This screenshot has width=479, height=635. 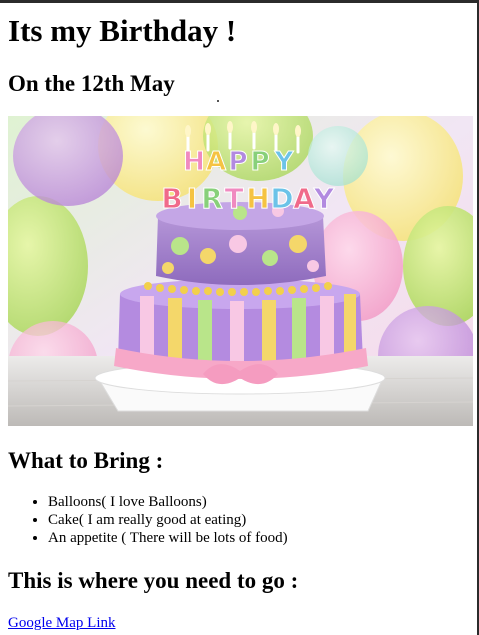 What do you see at coordinates (91, 83) in the screenshot?
I see `date-heading: On the 12th May` at bounding box center [91, 83].